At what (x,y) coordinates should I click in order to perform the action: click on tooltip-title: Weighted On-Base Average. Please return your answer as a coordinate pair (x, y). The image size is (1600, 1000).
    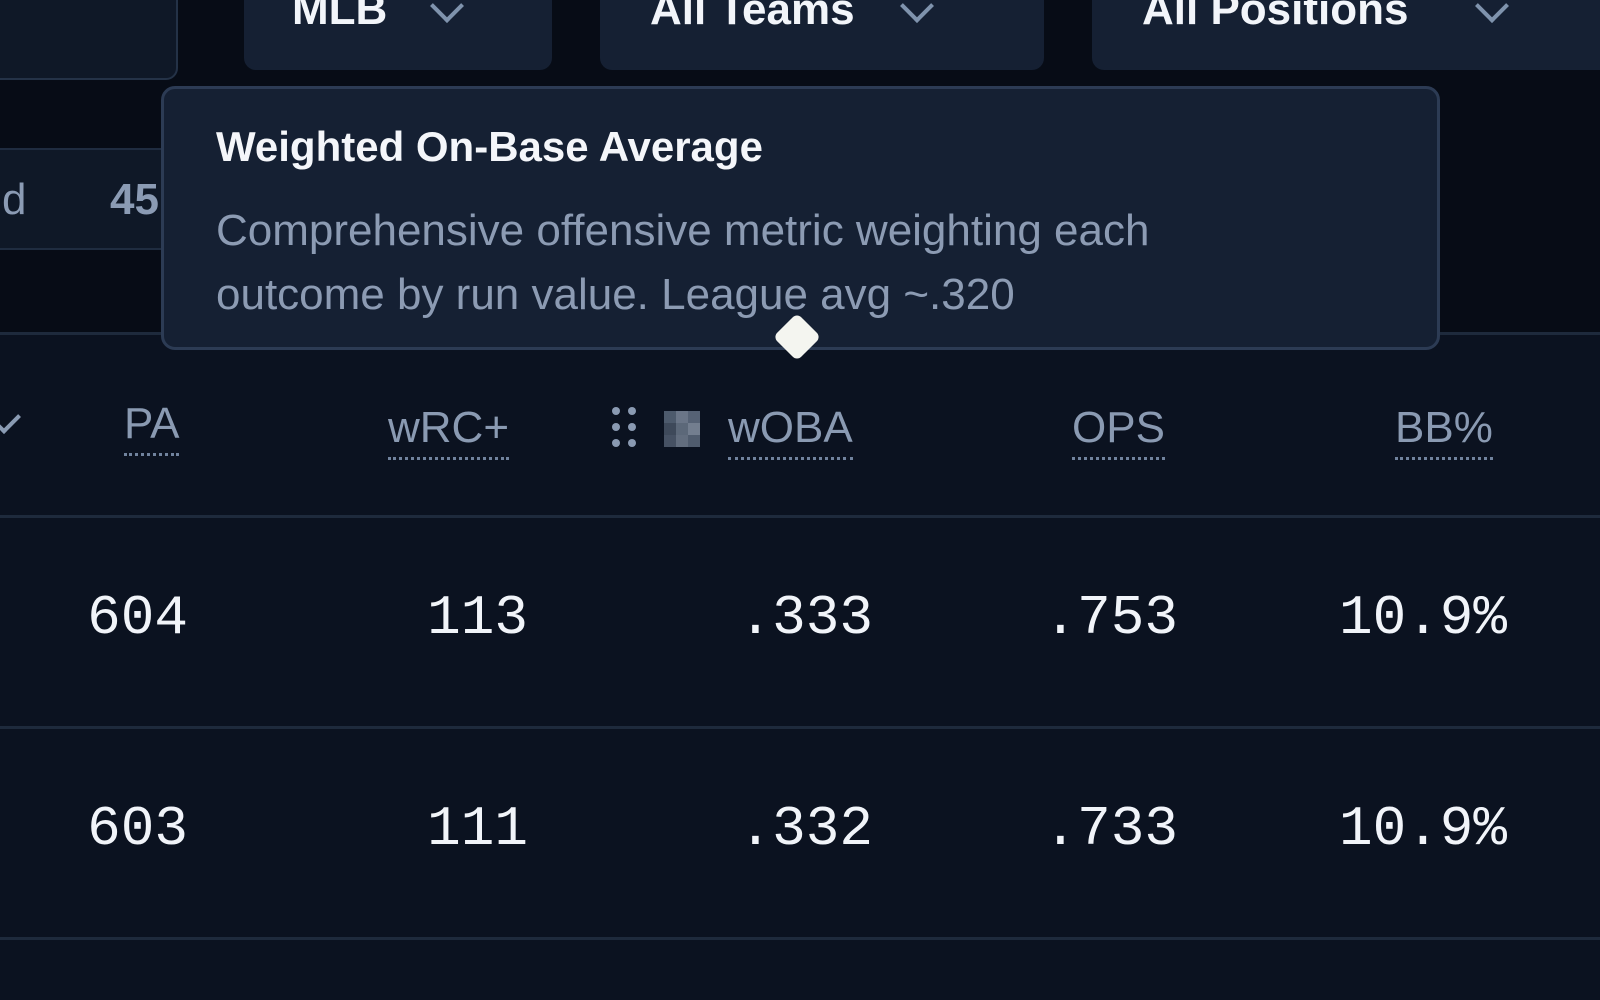
    Looking at the image, I should click on (489, 146).